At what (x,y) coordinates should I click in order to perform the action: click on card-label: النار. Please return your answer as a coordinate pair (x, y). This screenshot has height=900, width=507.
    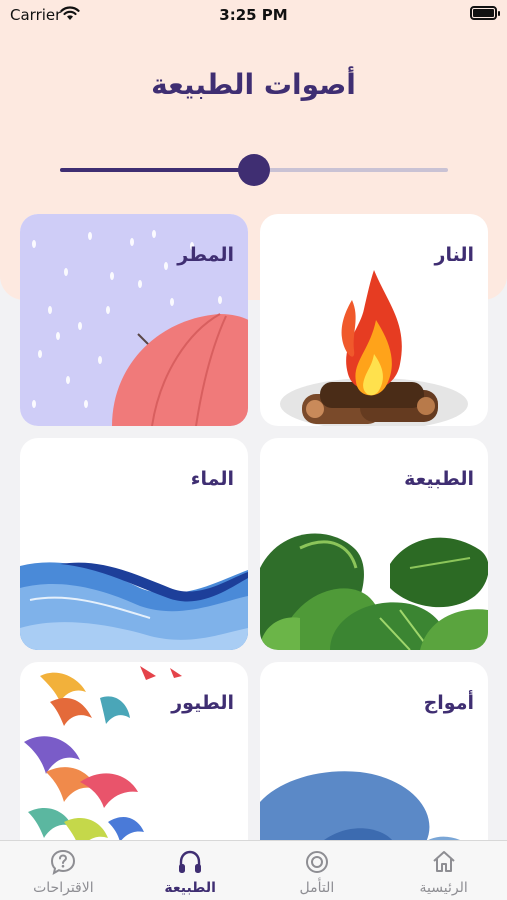
    Looking at the image, I should click on (454, 255).